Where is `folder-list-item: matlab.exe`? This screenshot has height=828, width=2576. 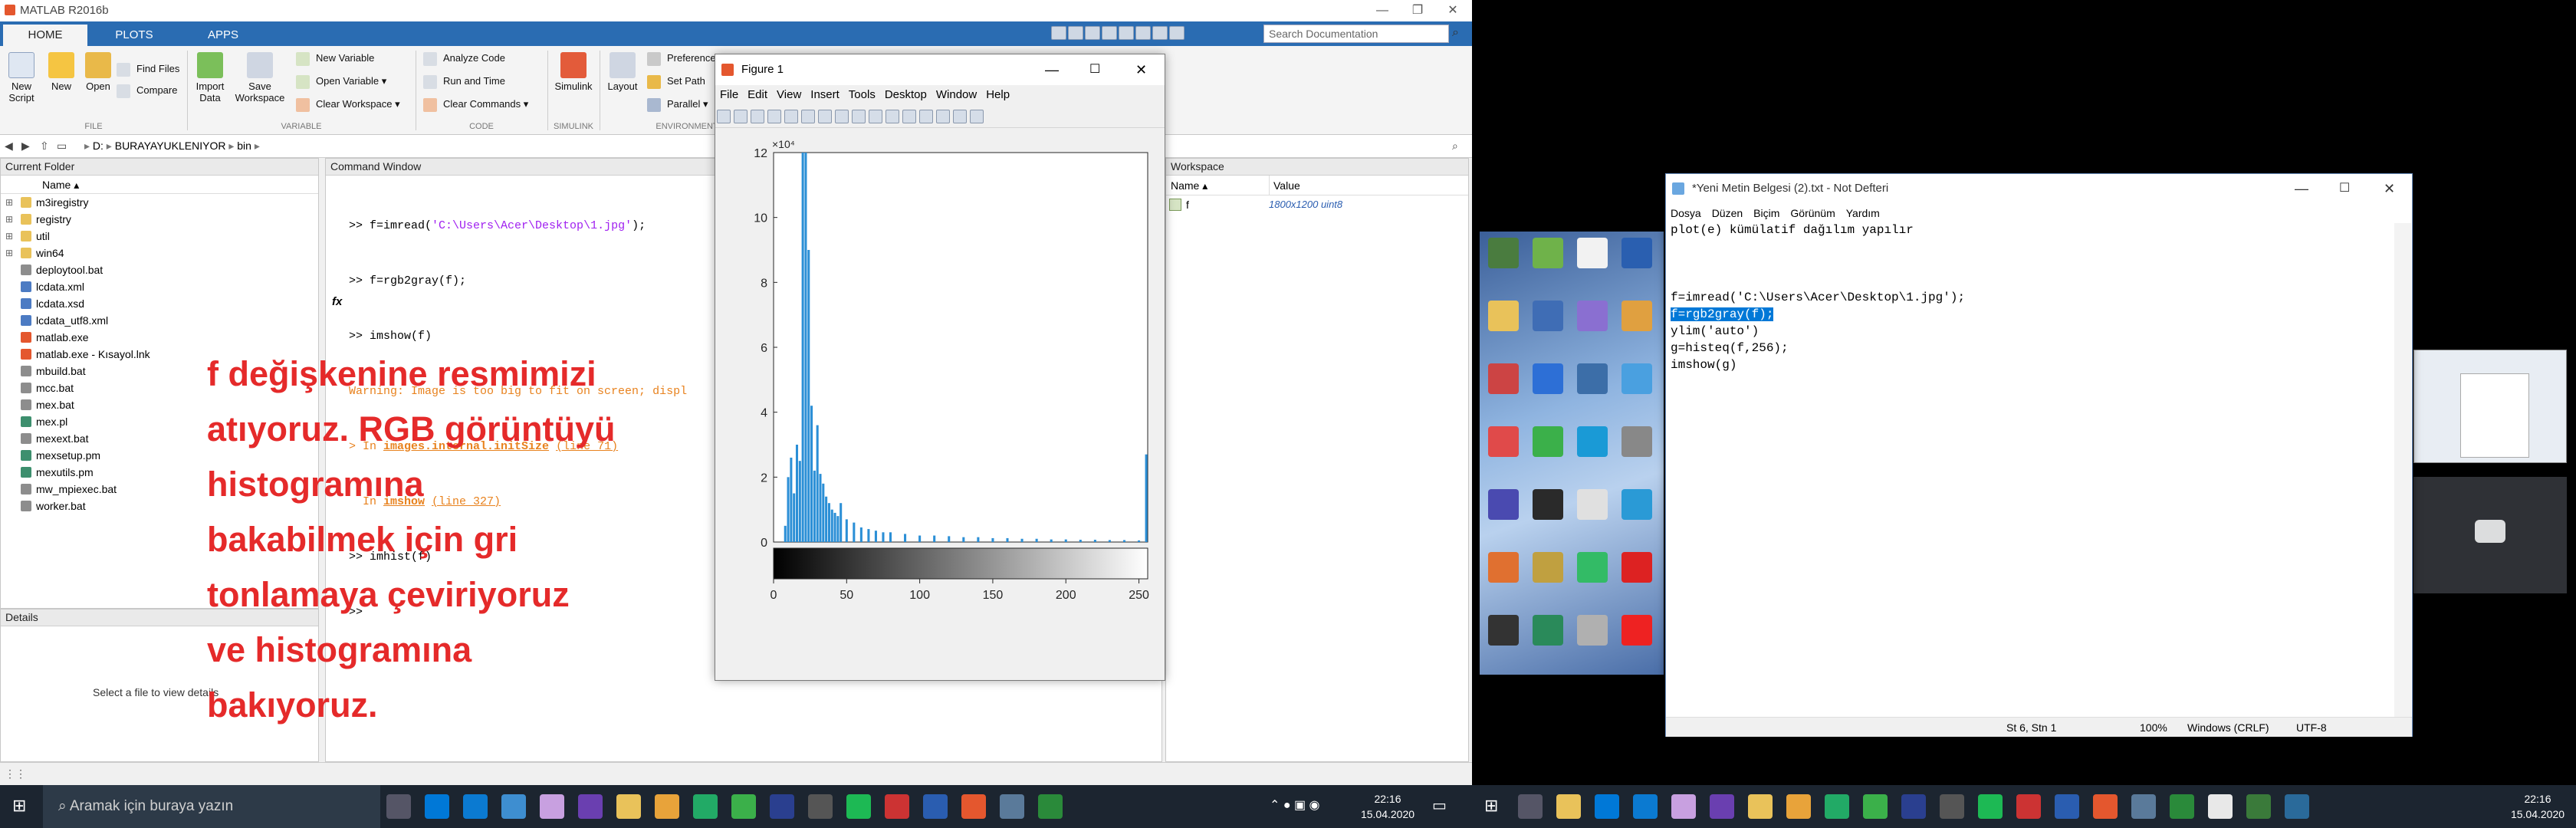
folder-list-item: matlab.exe is located at coordinates (159, 337).